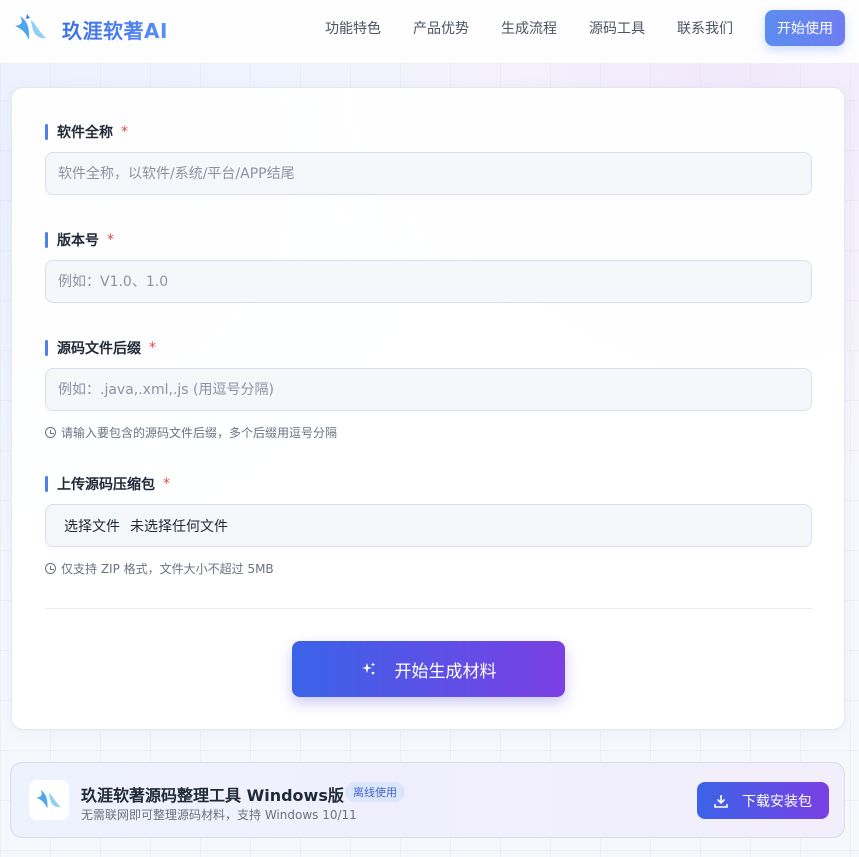  Describe the element at coordinates (445, 671) in the screenshot. I see `generate-button-label: 开始生成材料` at that location.